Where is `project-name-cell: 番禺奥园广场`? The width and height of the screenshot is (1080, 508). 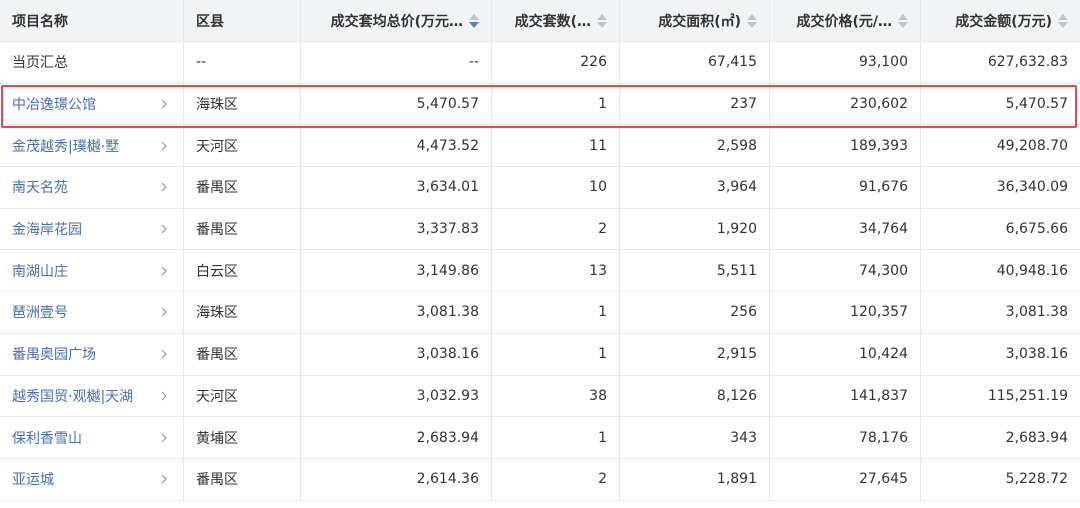 project-name-cell: 番禺奥园广场 is located at coordinates (92, 354).